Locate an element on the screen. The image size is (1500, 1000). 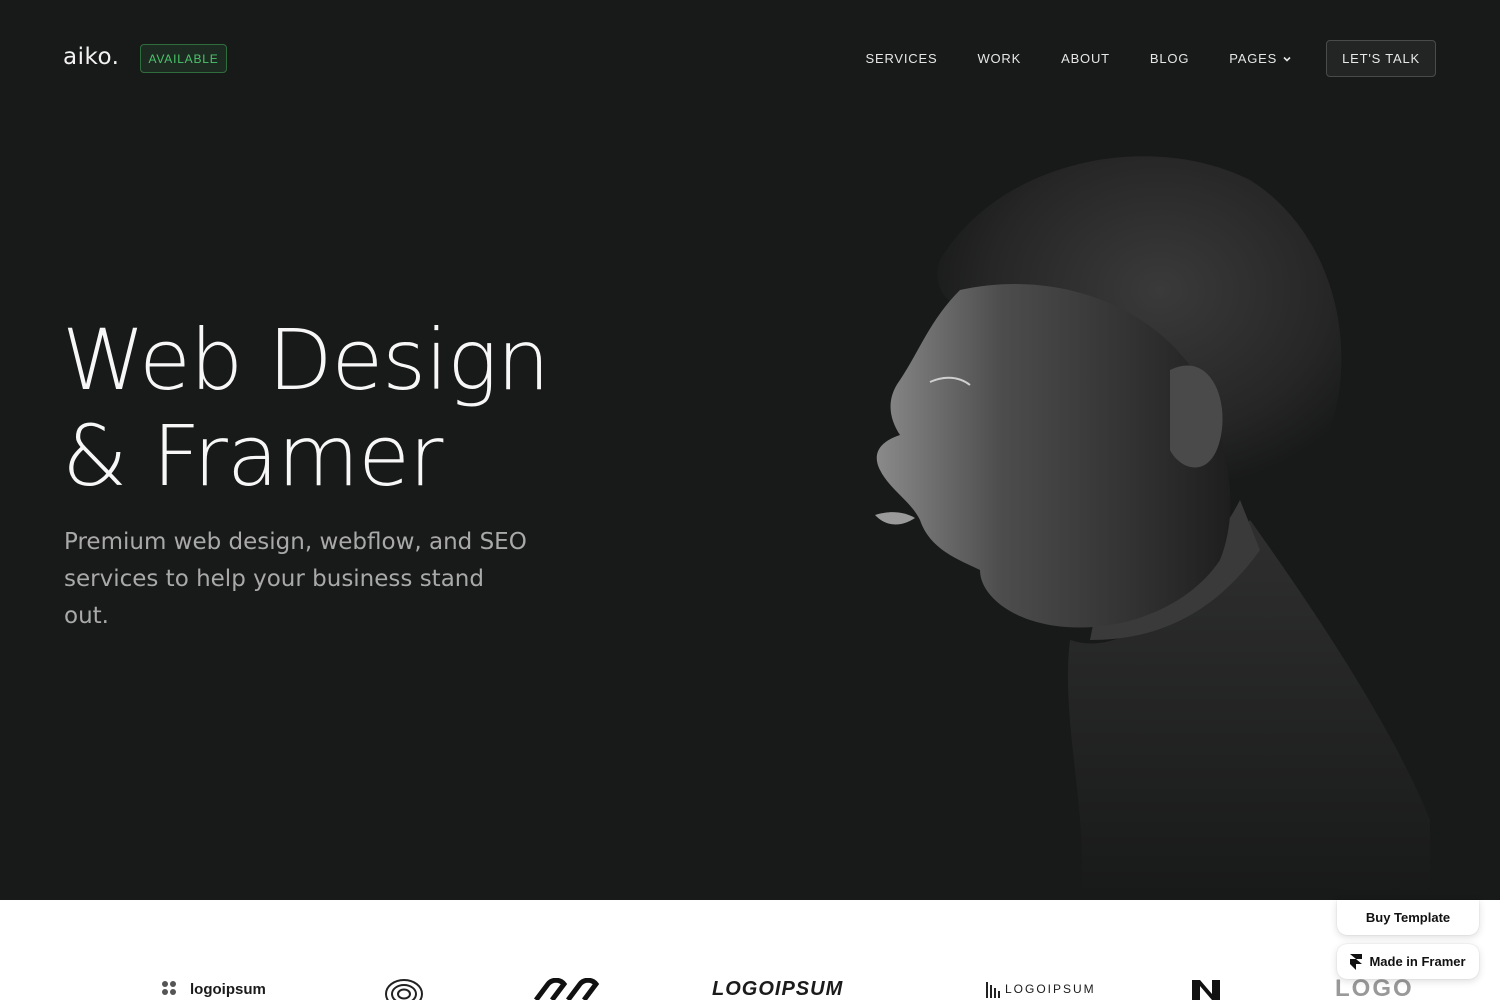
spiral-logo-icon is located at coordinates (404, 989).